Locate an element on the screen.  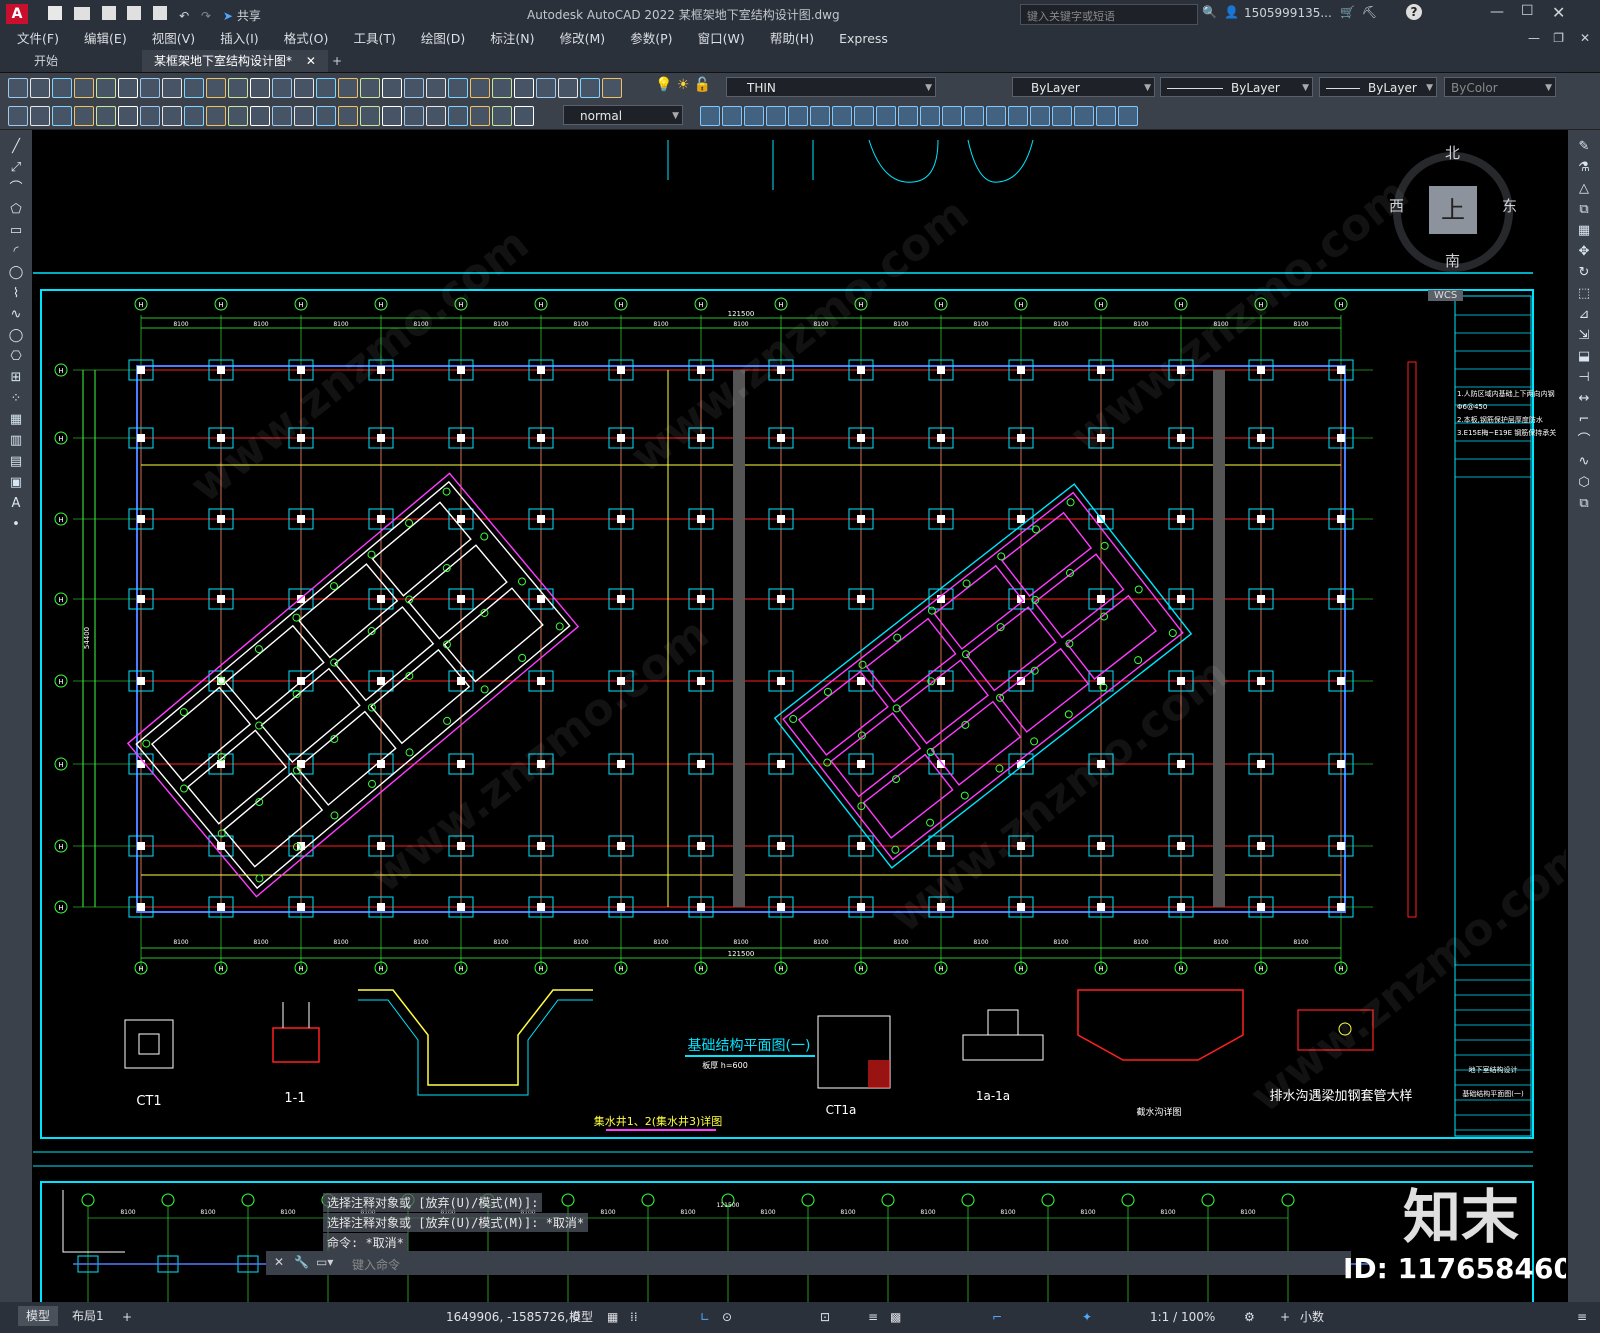
command-wrench-icon: 🔧 is located at coordinates (301, 1262).